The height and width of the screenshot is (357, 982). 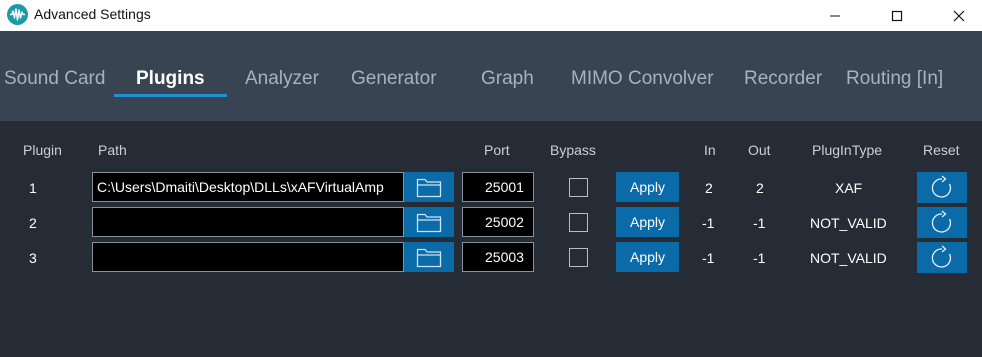 What do you see at coordinates (709, 188) in the screenshot?
I see `in-channels: 2` at bounding box center [709, 188].